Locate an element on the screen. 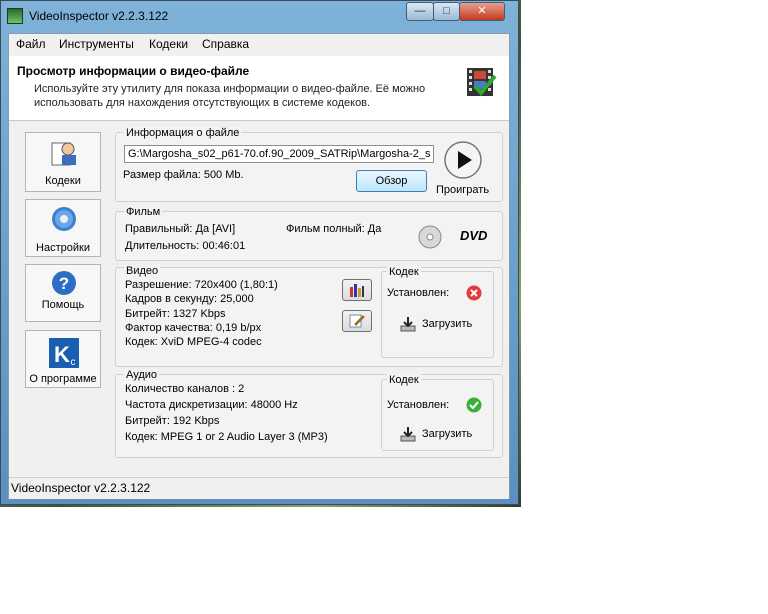 This screenshot has height=614, width=768. title-bar: VideoInspector v2.2.3.122 — □ ✕ is located at coordinates (259, 16).